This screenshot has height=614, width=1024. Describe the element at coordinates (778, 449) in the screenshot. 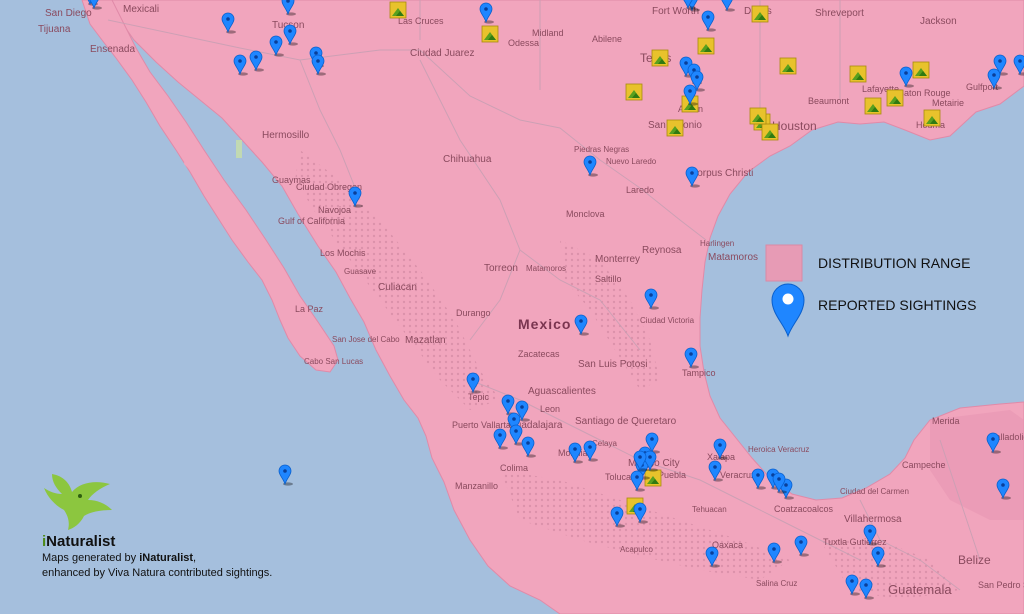

I see `place-label: Heroica Veracruz` at that location.